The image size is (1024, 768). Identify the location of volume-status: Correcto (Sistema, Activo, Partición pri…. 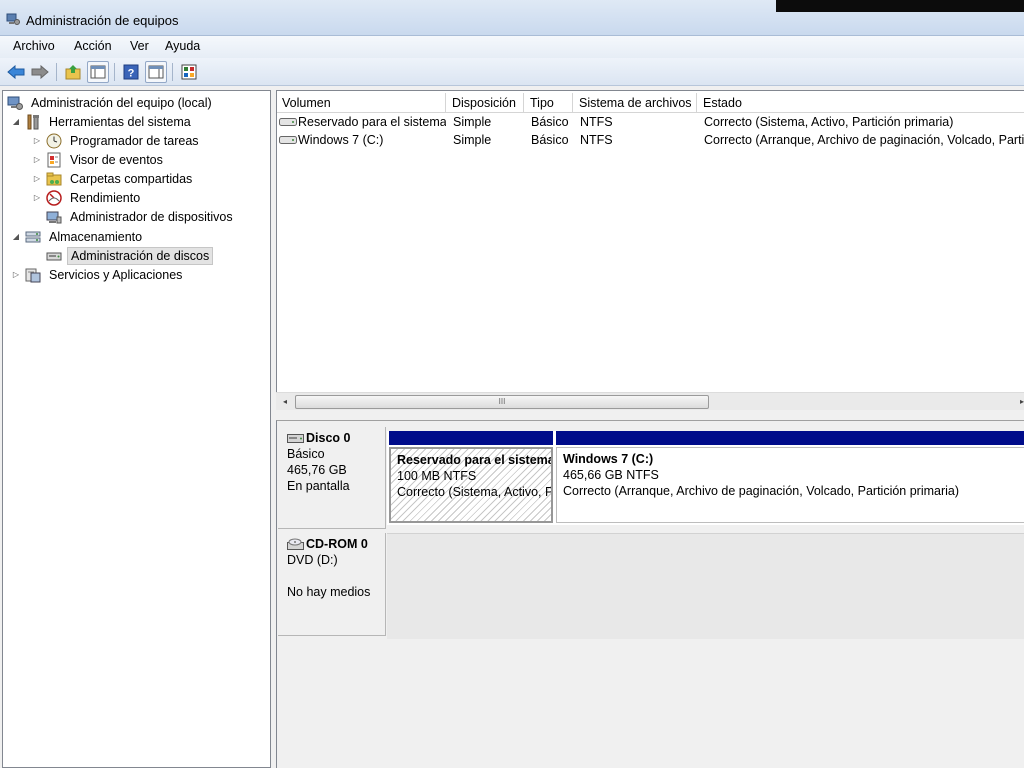
(829, 122).